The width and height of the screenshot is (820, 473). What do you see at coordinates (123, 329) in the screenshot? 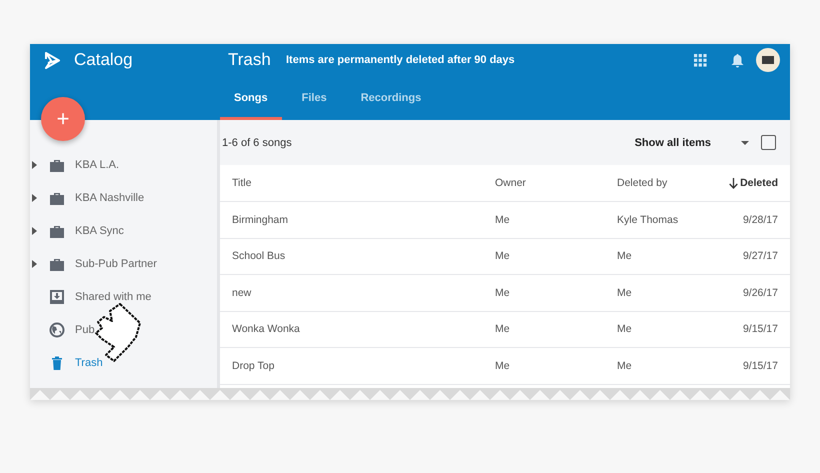
I see `sidebar-item: Pub` at bounding box center [123, 329].